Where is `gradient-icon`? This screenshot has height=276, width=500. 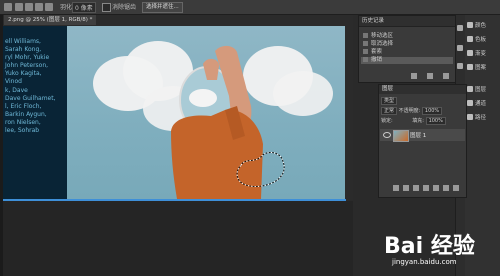 gradient-icon is located at coordinates (470, 53).